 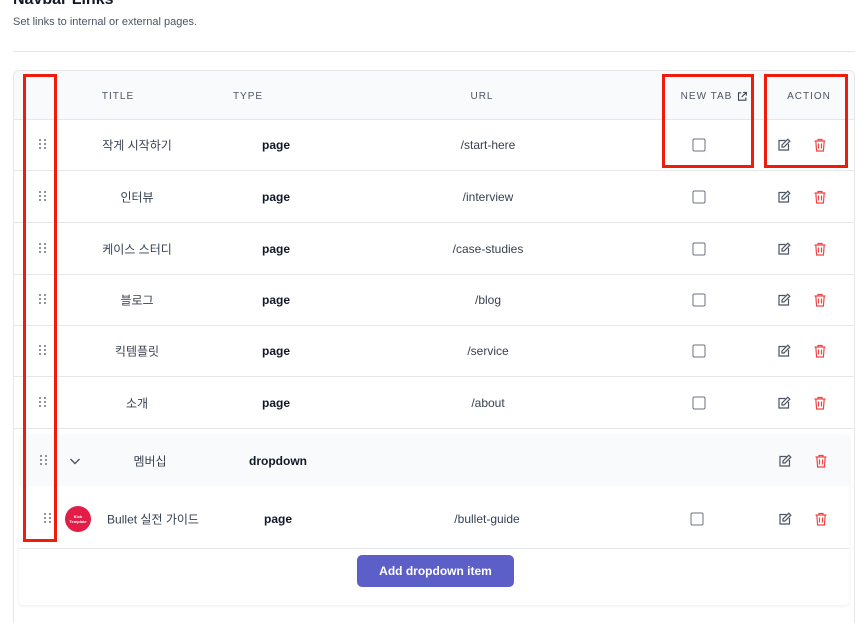 What do you see at coordinates (488, 248) in the screenshot?
I see `row-url: /case-studies` at bounding box center [488, 248].